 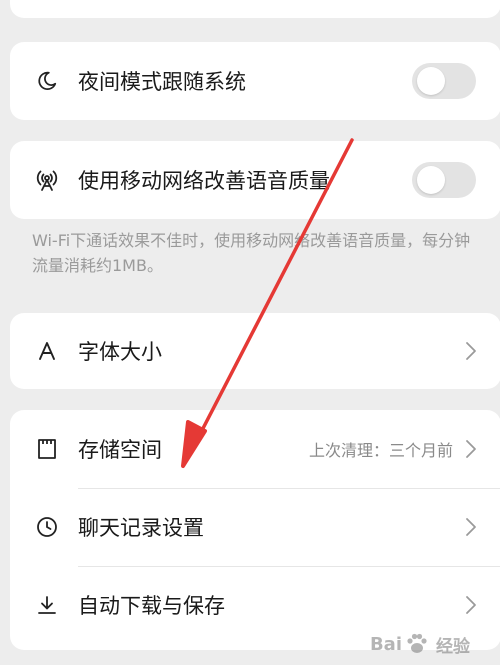 I want to click on mobile-network-label: 使用移动网络改善语音质量, so click(x=204, y=181).